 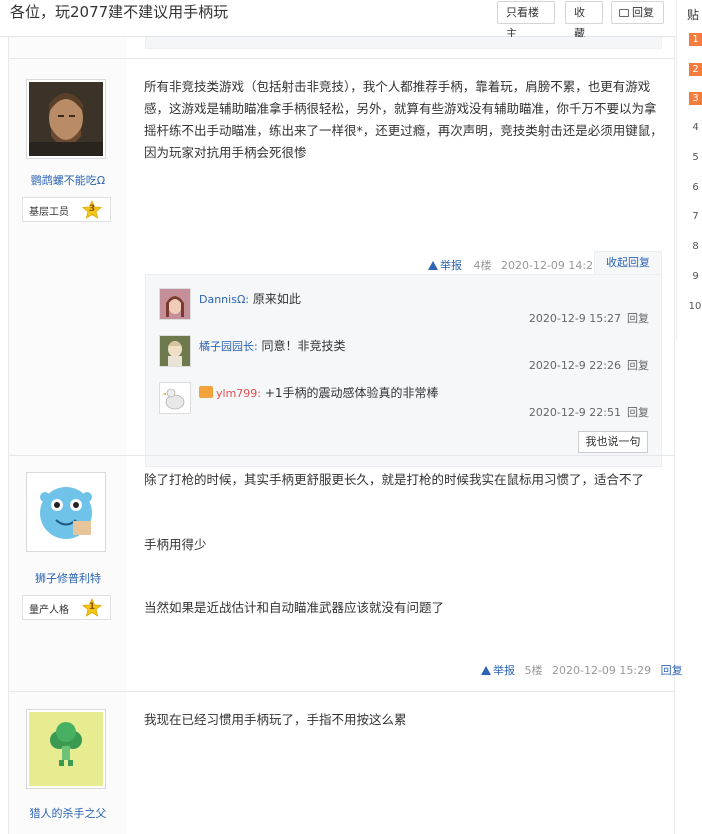 I want to click on anime-avatar-icon, so click(x=175, y=351).